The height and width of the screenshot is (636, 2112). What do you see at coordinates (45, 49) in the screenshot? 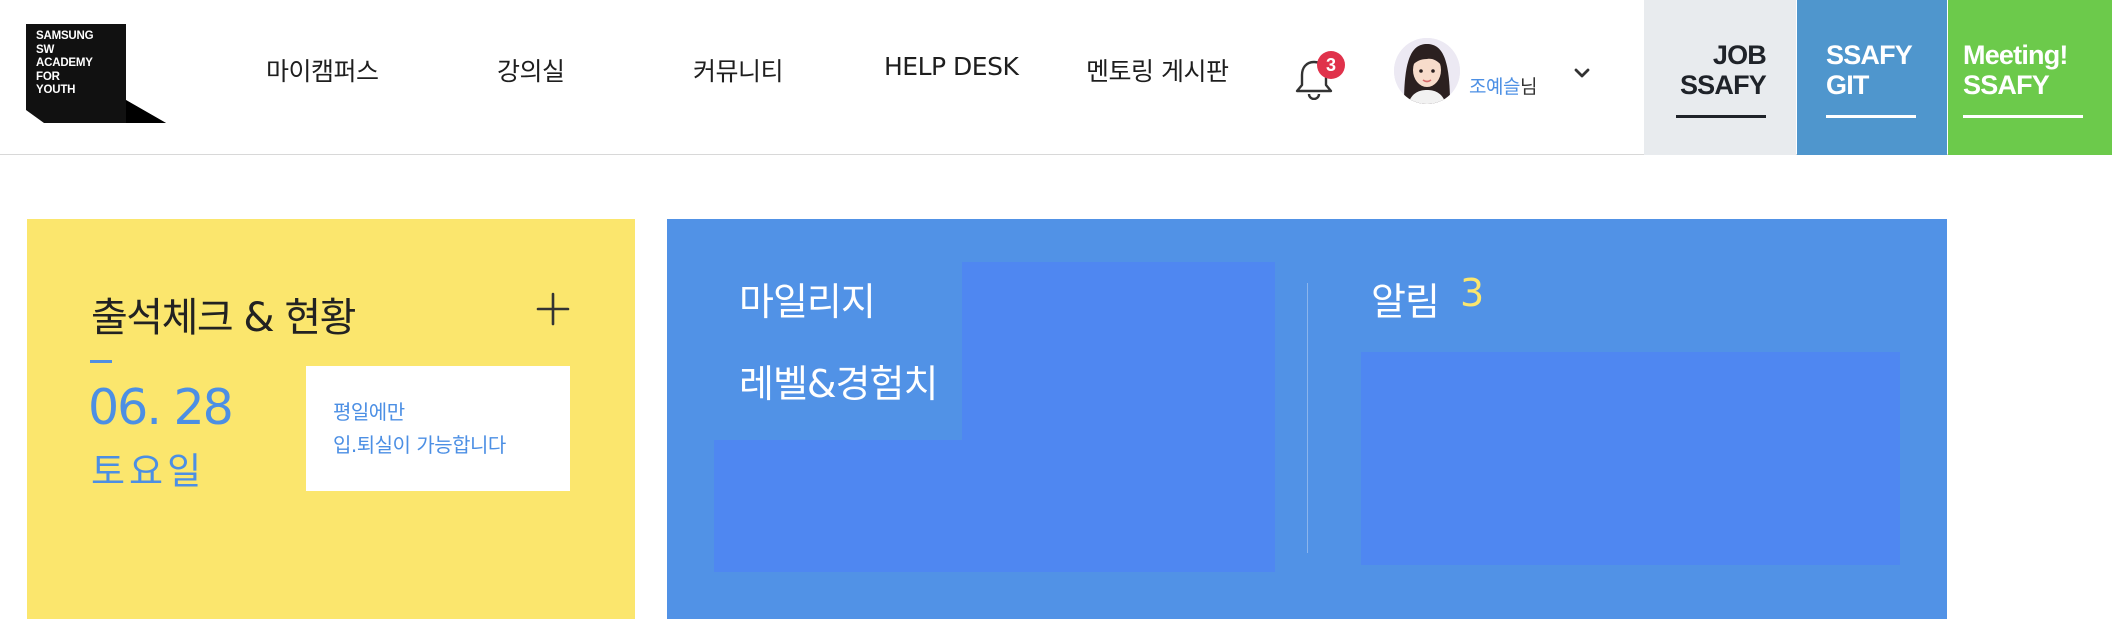
I see `logo-line-2: SW` at bounding box center [45, 49].